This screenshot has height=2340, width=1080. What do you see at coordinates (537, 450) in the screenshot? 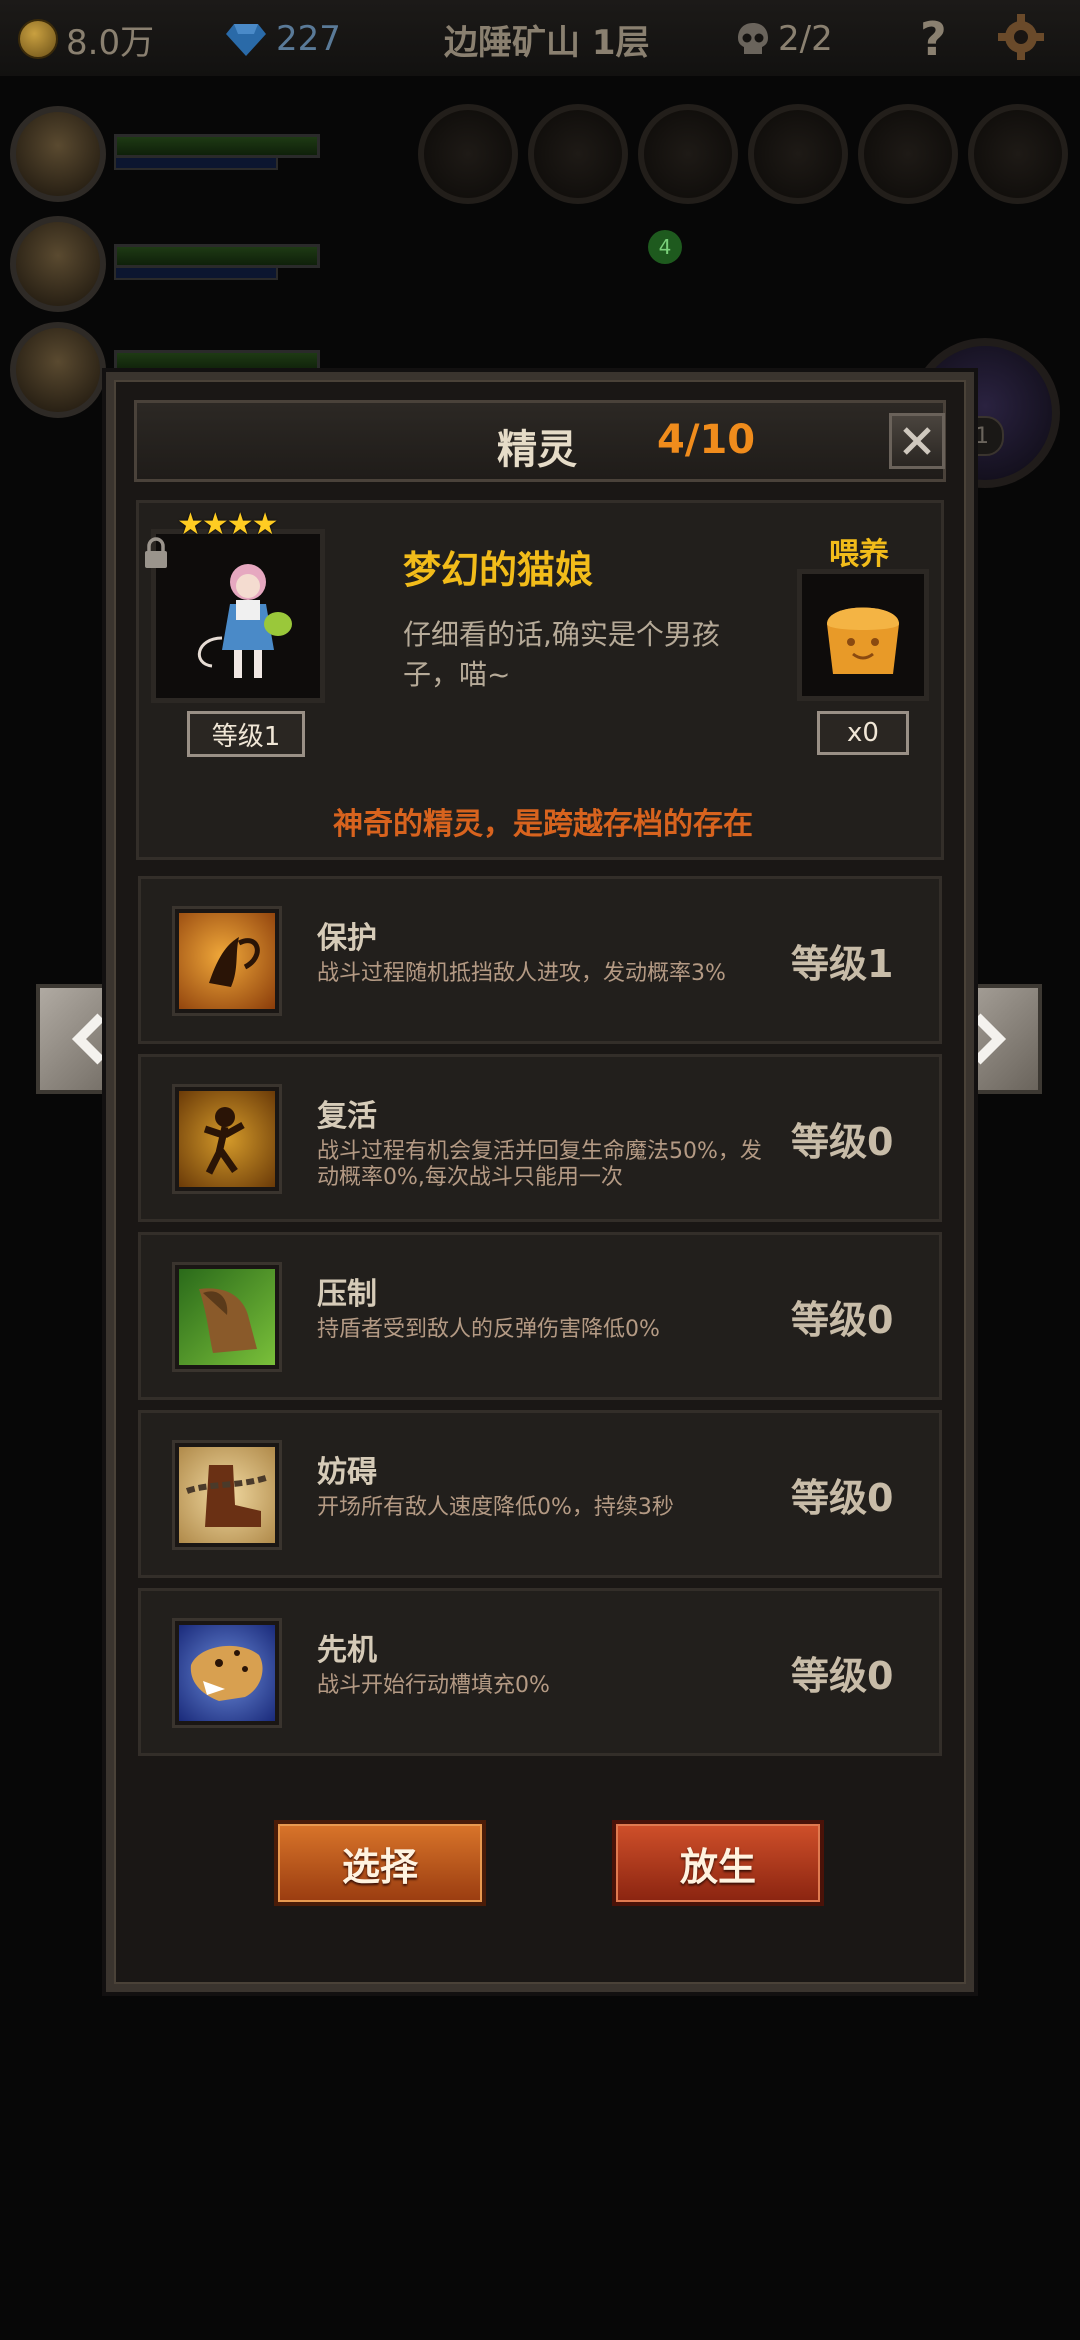
I see `dialog-title: 精灵` at bounding box center [537, 450].